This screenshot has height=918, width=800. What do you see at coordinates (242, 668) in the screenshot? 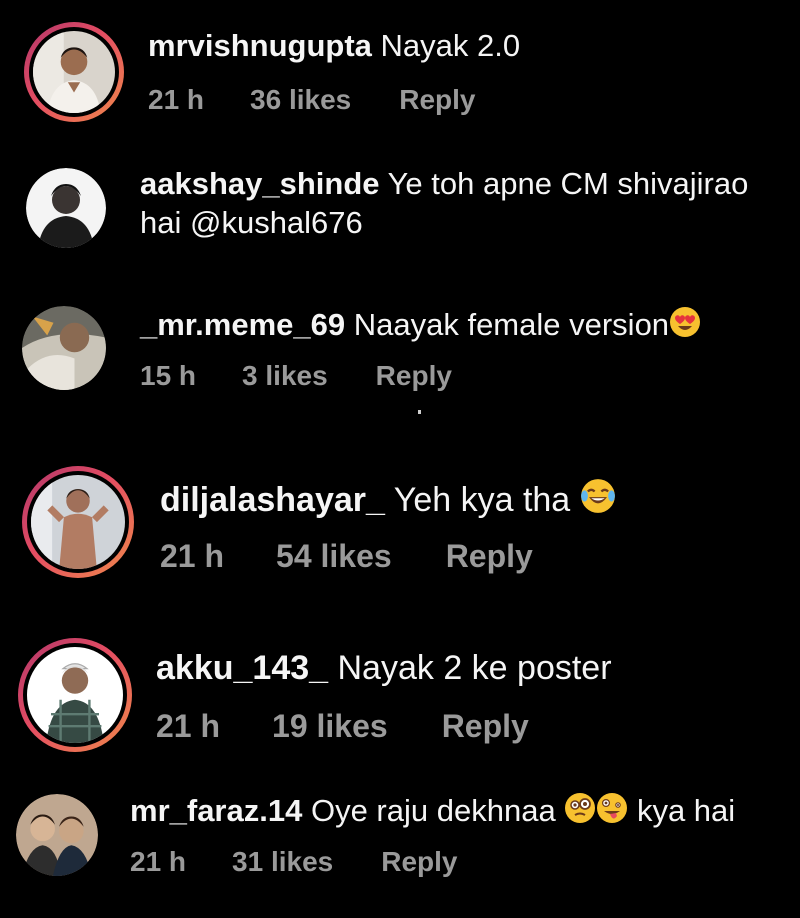
I see `comment-username: akku_143_` at bounding box center [242, 668].